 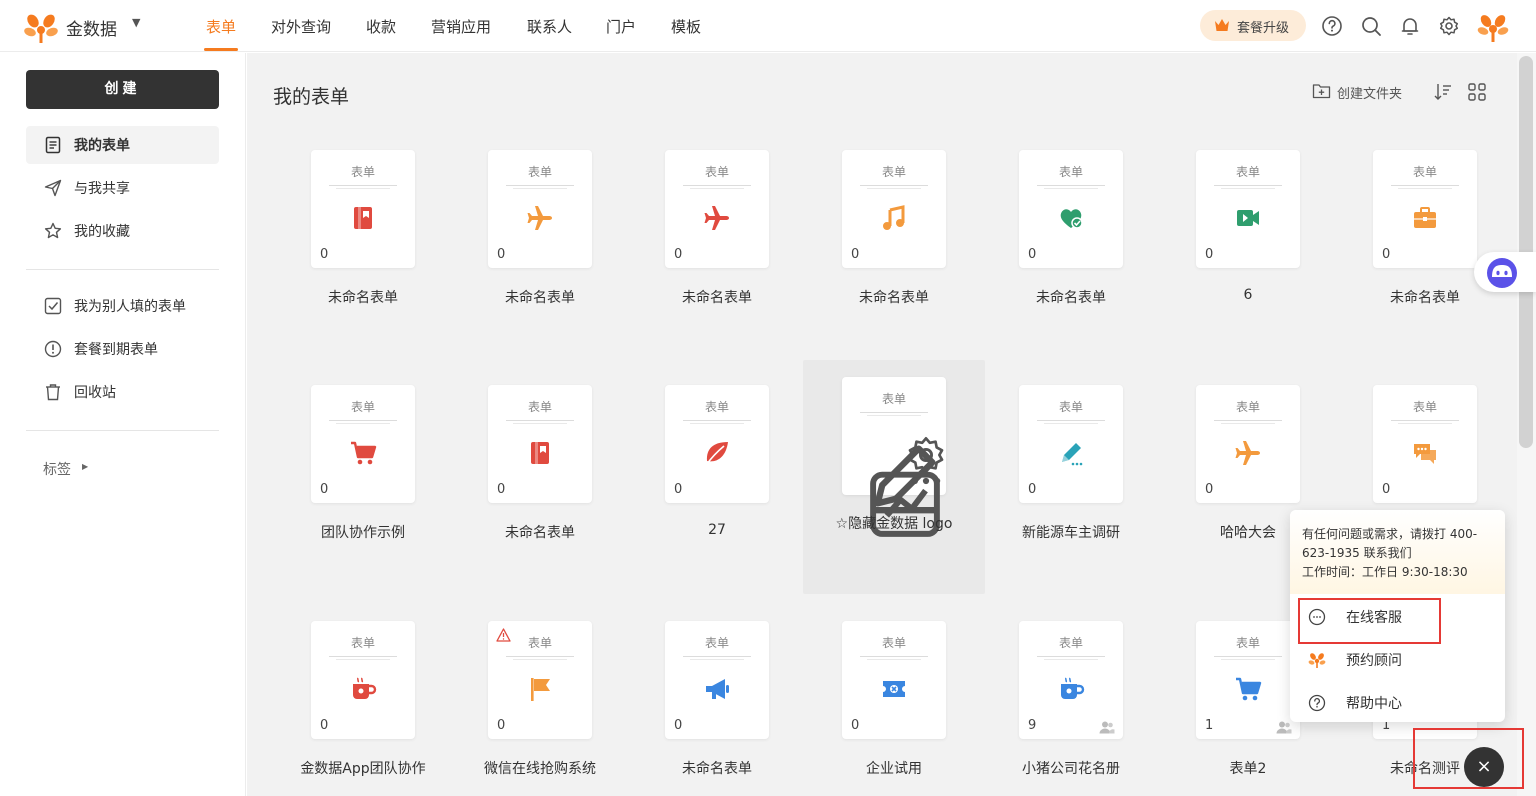 I want to click on form-card: 表单 9, so click(x=1071, y=680).